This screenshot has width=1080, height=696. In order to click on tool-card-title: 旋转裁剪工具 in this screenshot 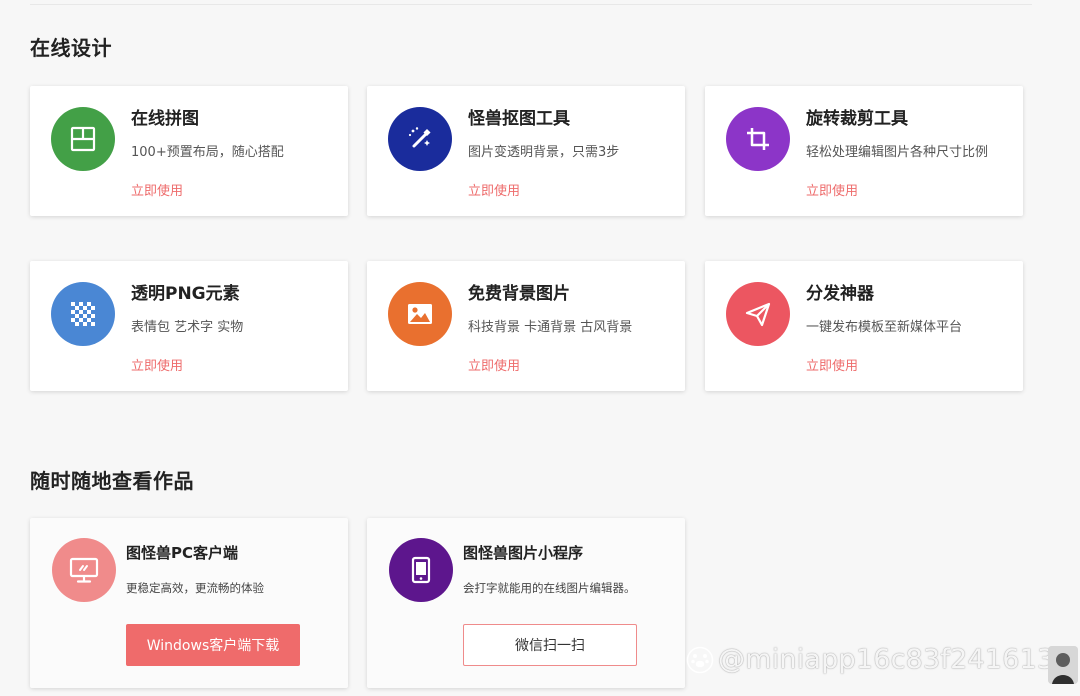, I will do `click(857, 119)`.